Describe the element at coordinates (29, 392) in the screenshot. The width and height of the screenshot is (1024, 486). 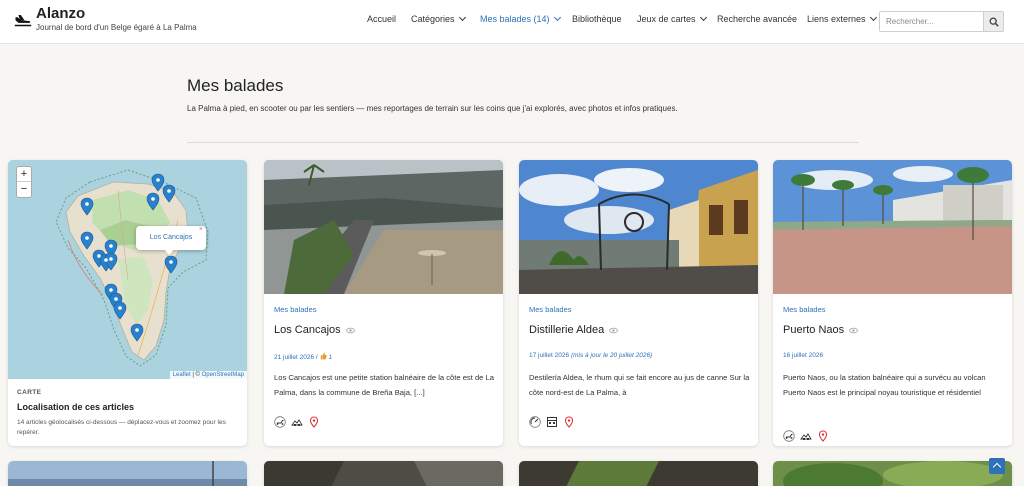
I see `map-card-label: CARTE` at that location.